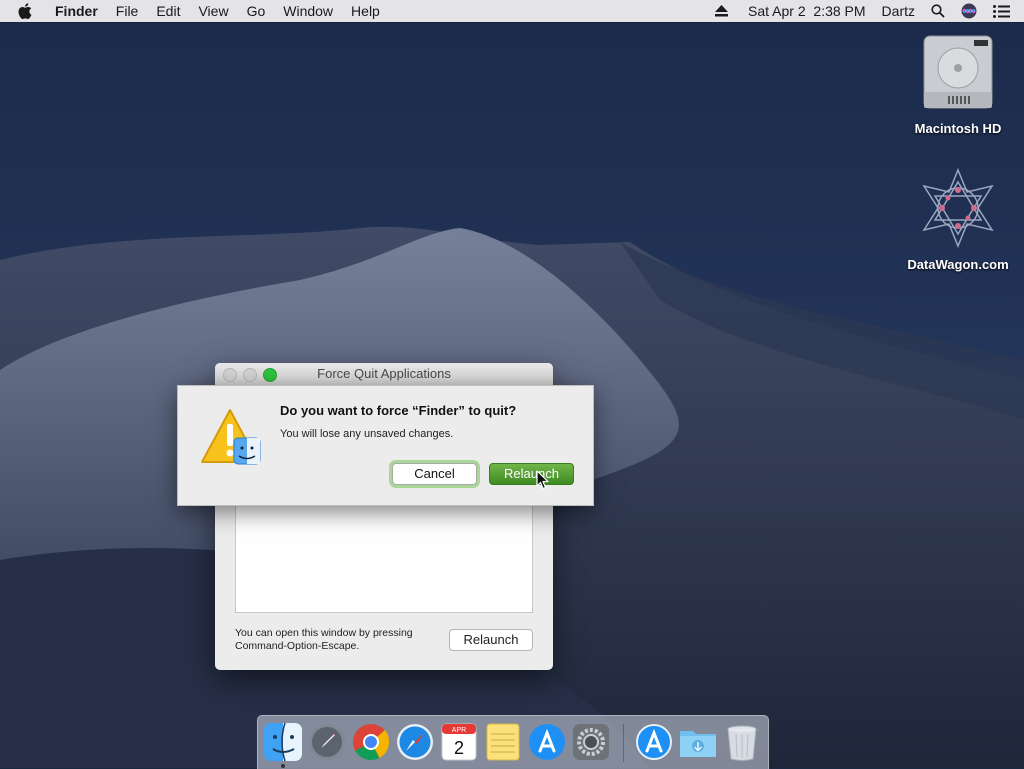  Describe the element at coordinates (415, 742) in the screenshot. I see `safari-icon` at that location.